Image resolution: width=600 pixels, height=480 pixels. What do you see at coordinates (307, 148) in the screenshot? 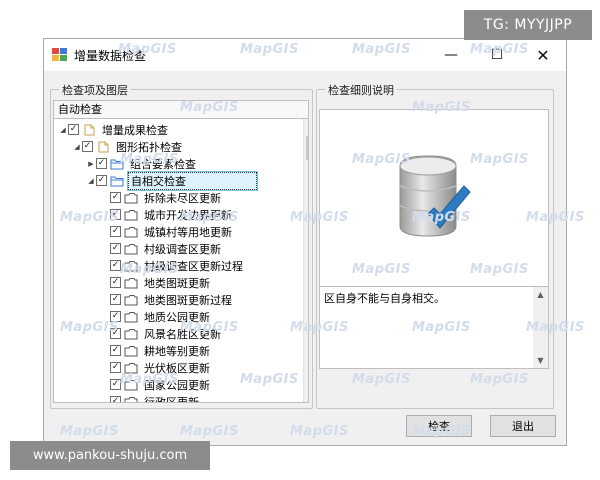
I see `scroll-thumb` at bounding box center [307, 148].